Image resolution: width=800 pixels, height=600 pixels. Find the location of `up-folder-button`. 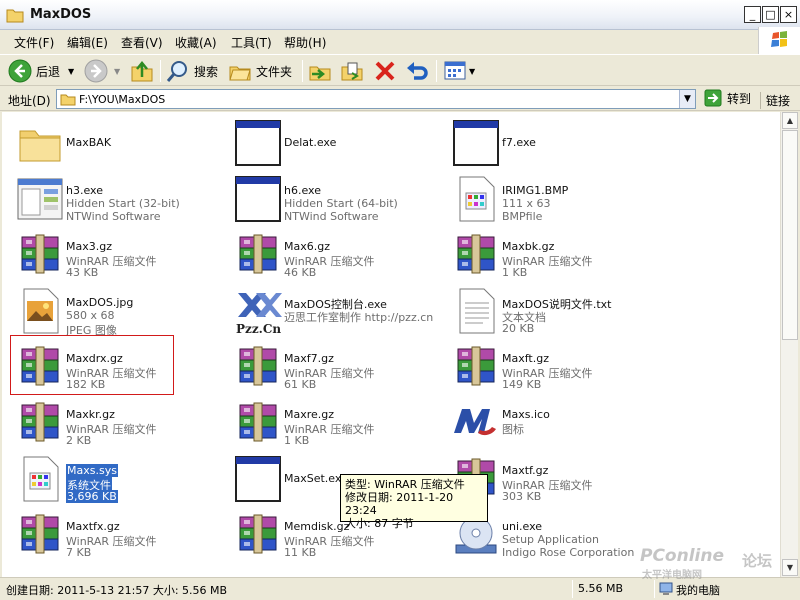

up-folder-button is located at coordinates (142, 71).